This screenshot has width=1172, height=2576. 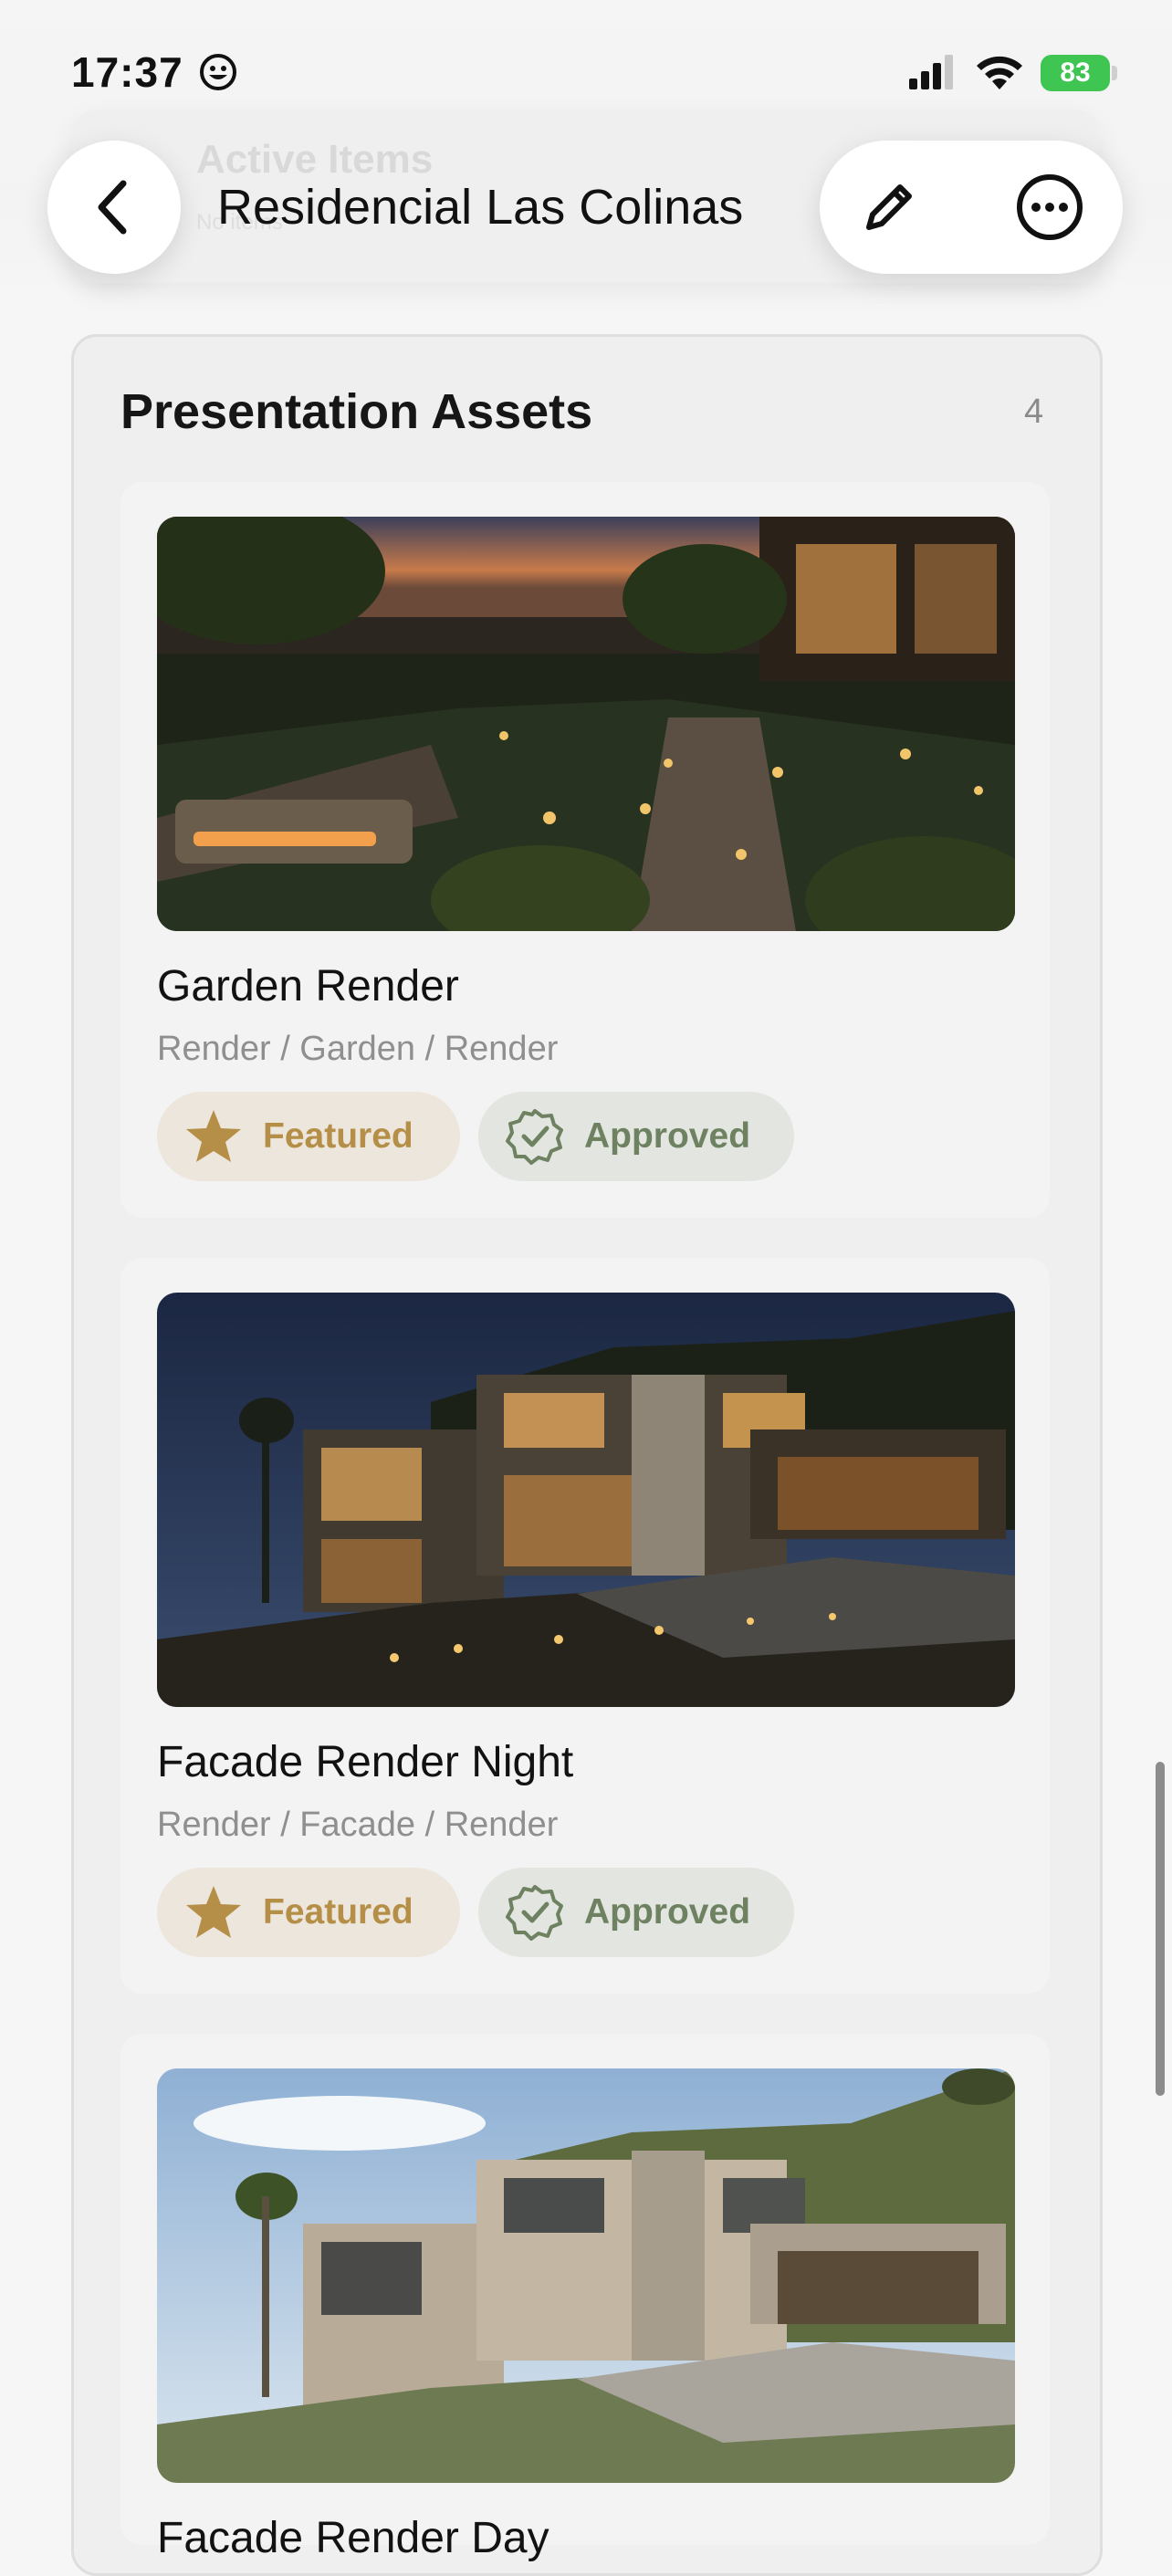 I want to click on page-title: Residencial Las Colinas, so click(x=480, y=208).